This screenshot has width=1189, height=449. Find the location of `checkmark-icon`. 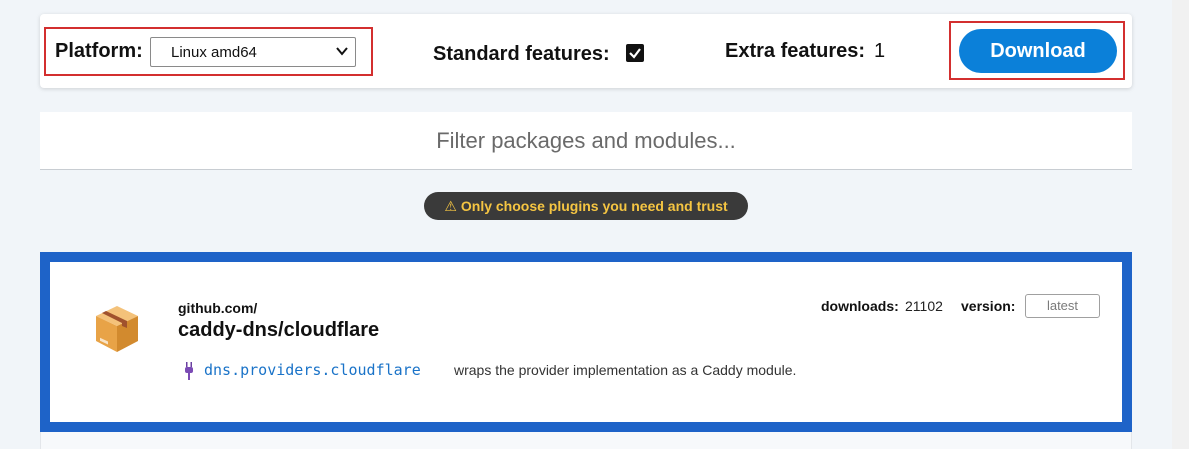

checkmark-icon is located at coordinates (635, 53).